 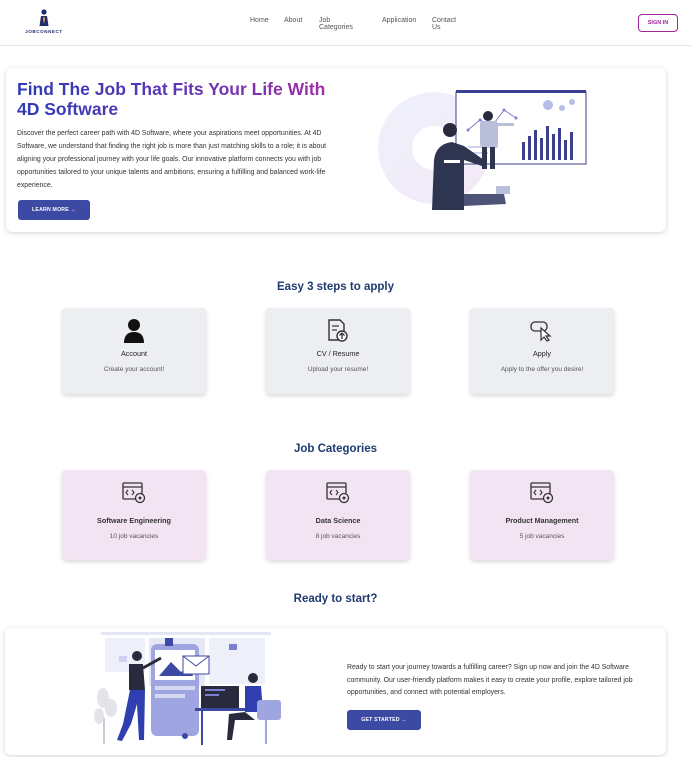 I want to click on brand-logo: JOBCONNECT, so click(x=44, y=23).